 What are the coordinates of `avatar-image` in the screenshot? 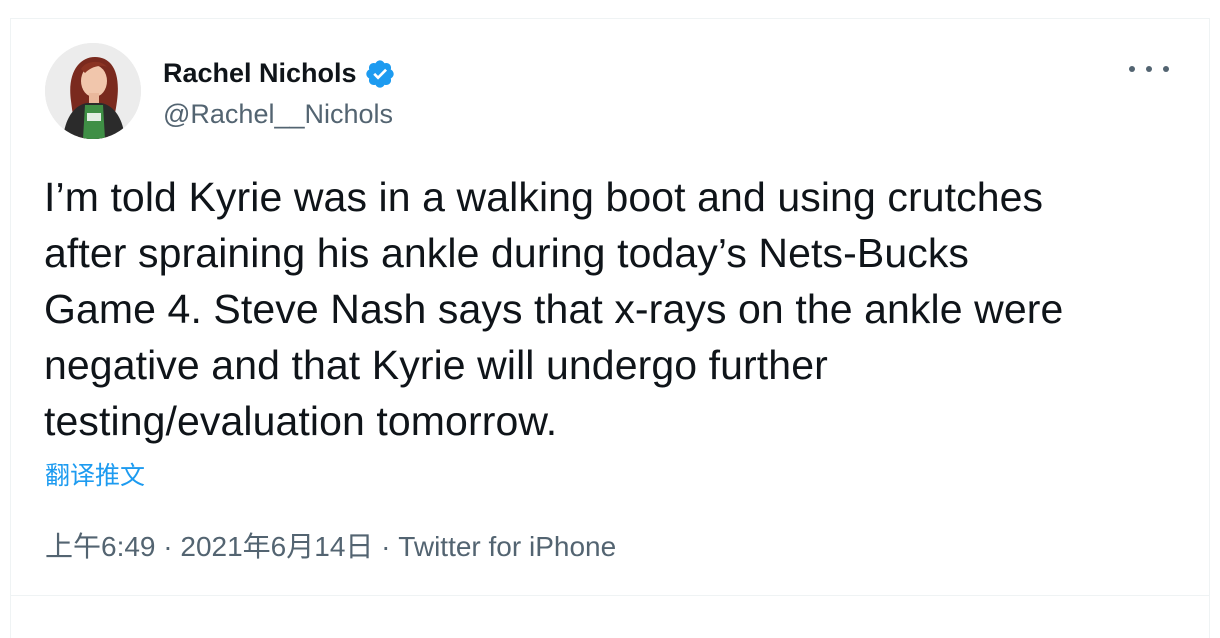 It's located at (93, 91).